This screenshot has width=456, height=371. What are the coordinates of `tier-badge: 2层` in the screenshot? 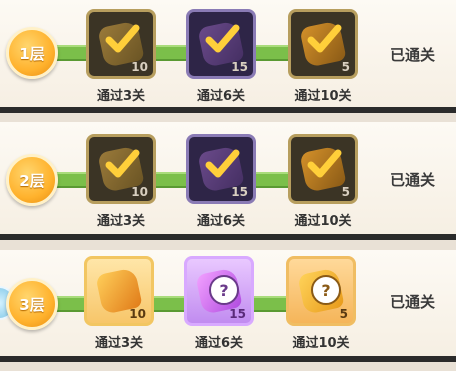 It's located at (32, 180).